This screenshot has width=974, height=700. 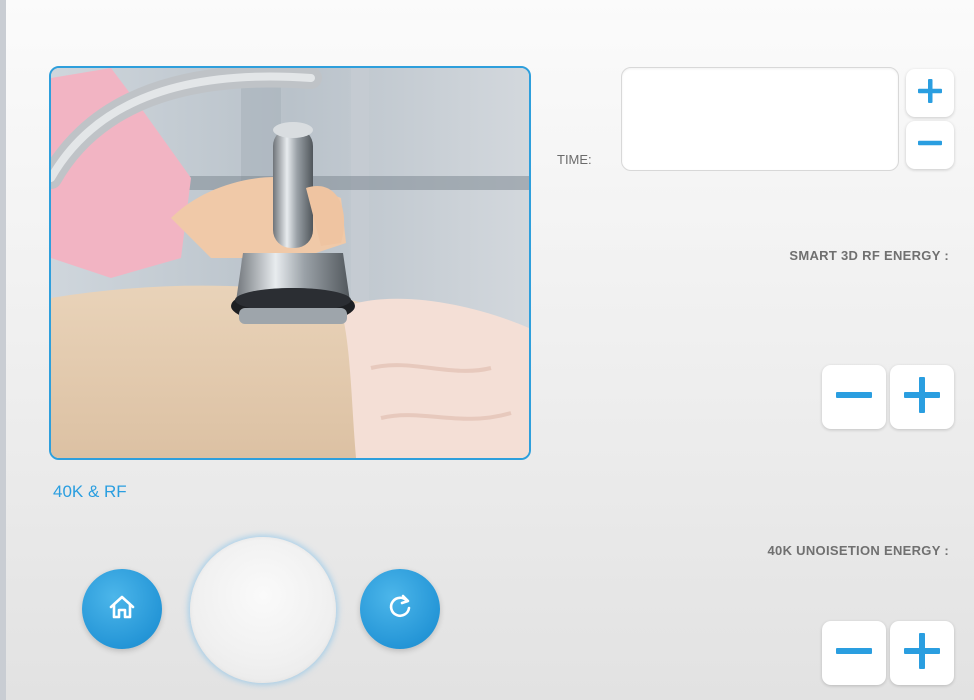 I want to click on start-button, so click(x=263, y=610).